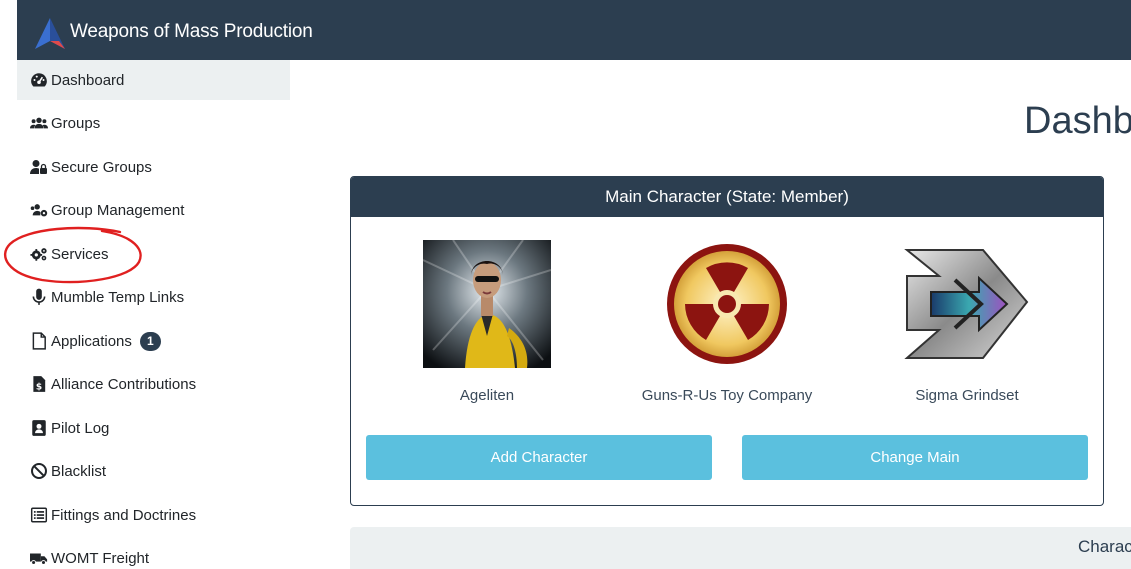 The height and width of the screenshot is (569, 1131). Describe the element at coordinates (153, 553) in the screenshot. I see `sidebar-item-womt-freight: WOMT Freight` at that location.